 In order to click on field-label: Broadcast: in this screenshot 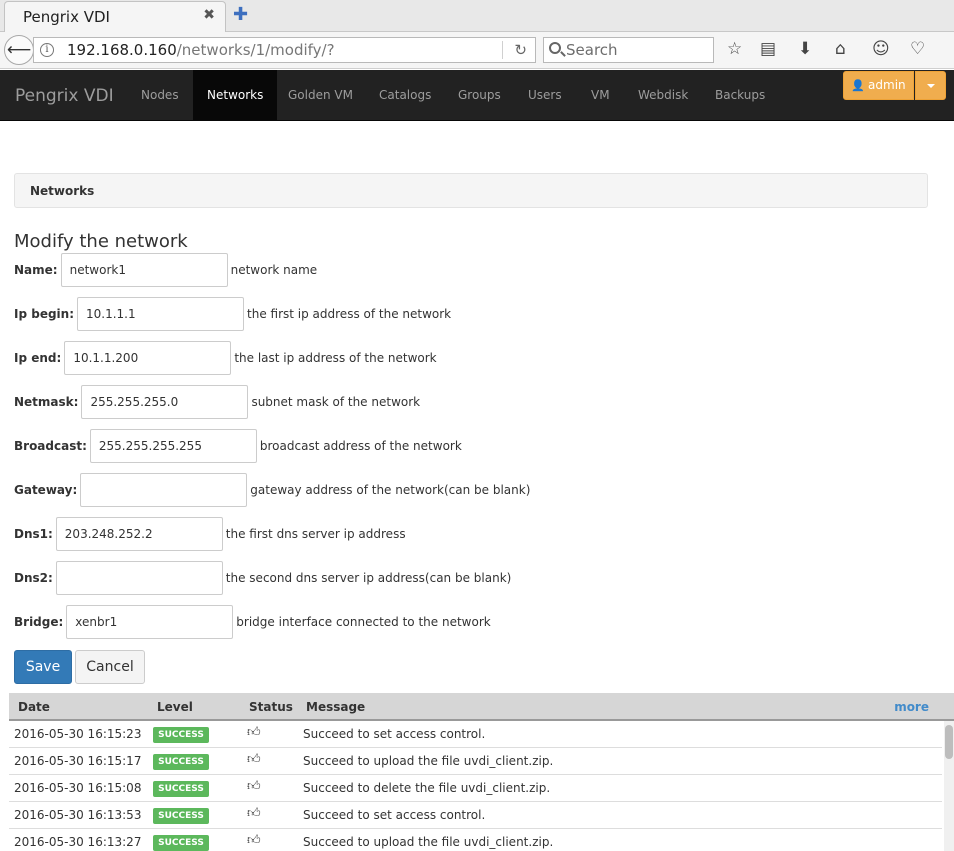, I will do `click(50, 446)`.